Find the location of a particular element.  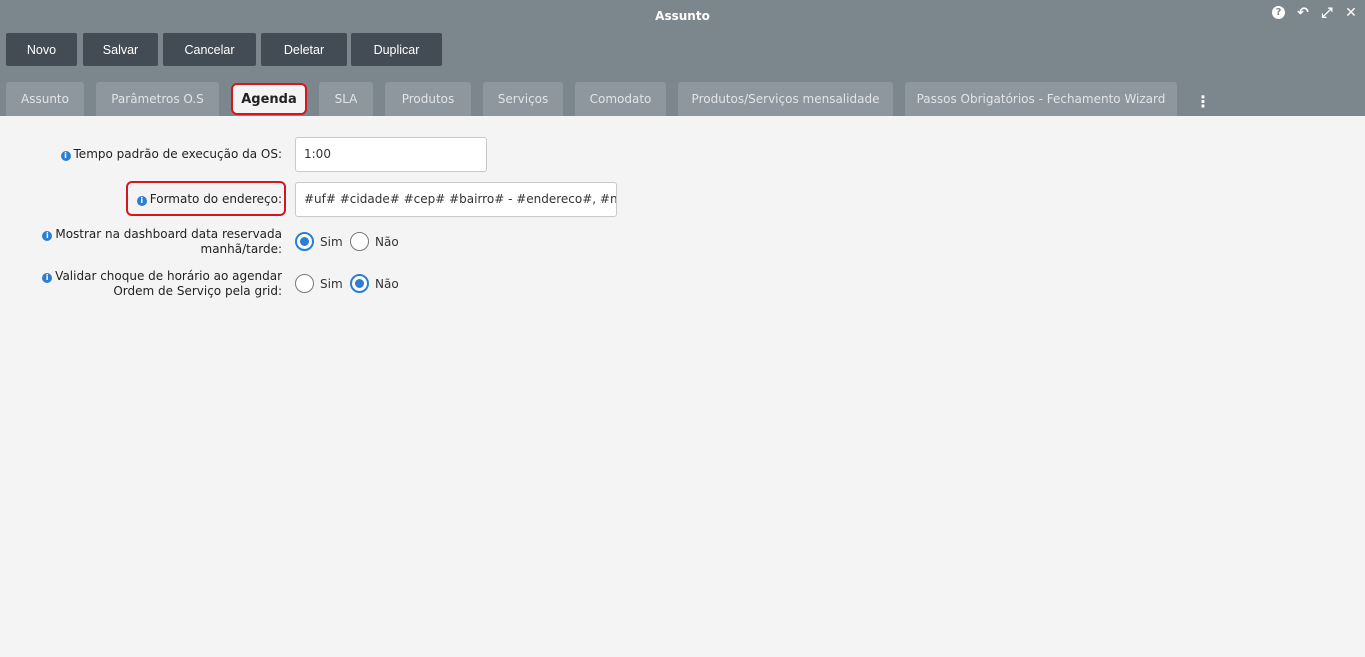

formato-label-text: Formato do endereço: is located at coordinates (215, 199).